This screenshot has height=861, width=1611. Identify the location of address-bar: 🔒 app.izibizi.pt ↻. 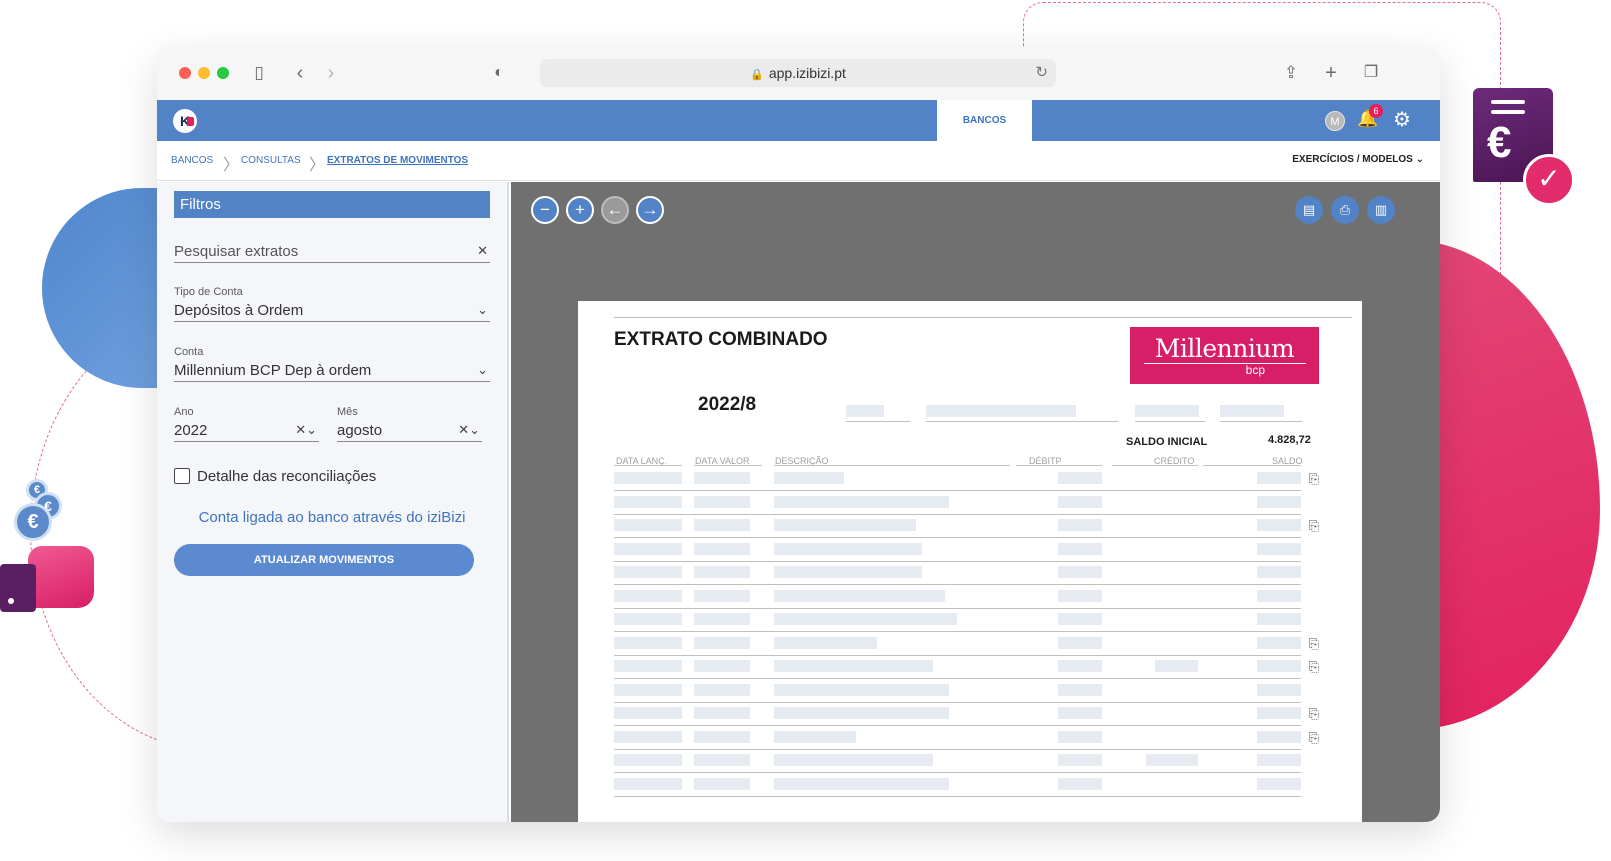
(798, 73).